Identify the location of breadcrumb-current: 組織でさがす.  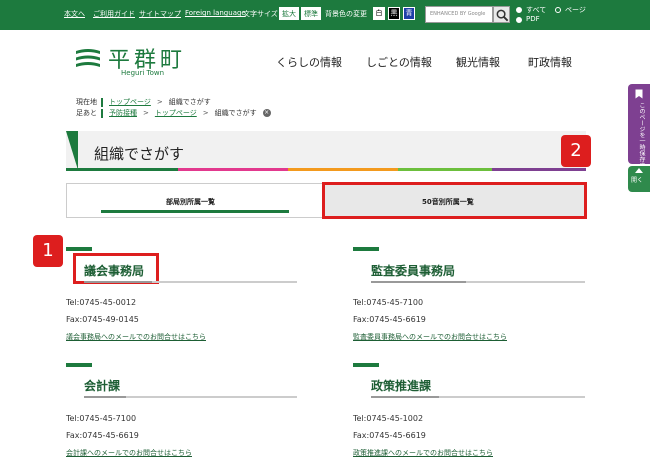
(189, 102).